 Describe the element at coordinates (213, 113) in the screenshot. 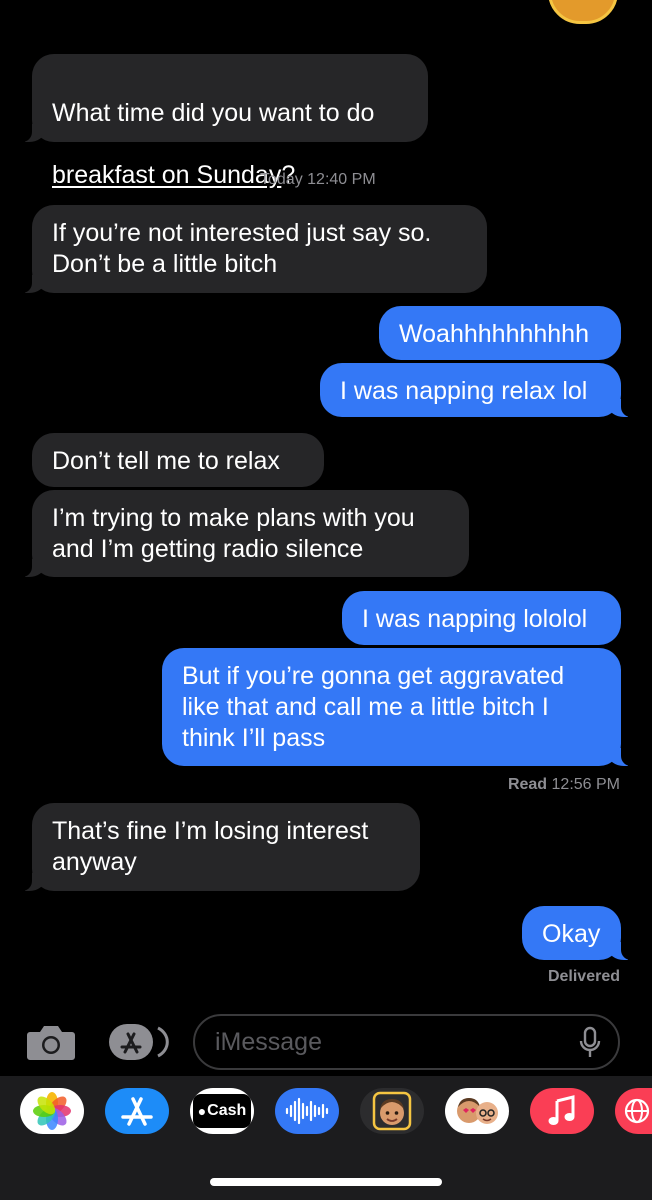

I see `message-text: What time did you want to do` at that location.